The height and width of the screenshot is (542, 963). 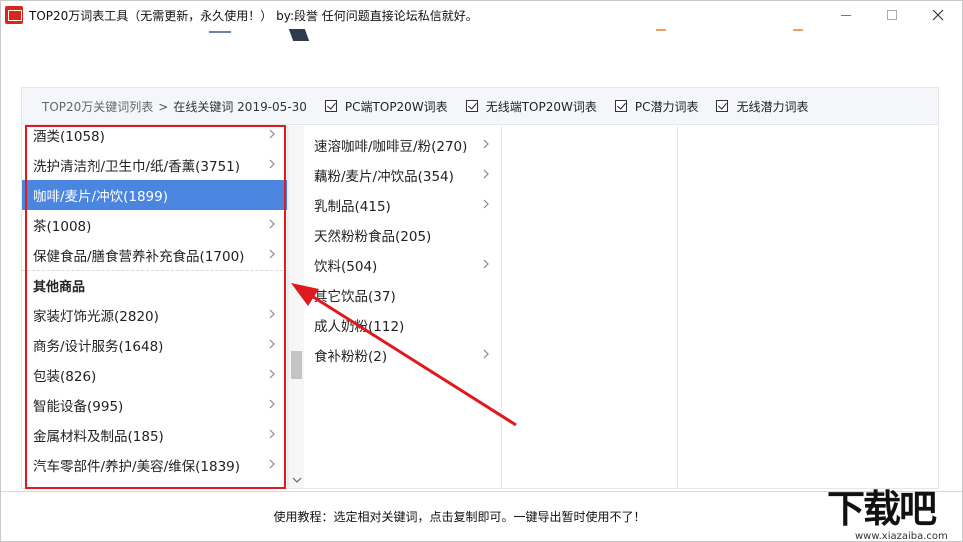 I want to click on list-item: 茶(1008), so click(x=154, y=225).